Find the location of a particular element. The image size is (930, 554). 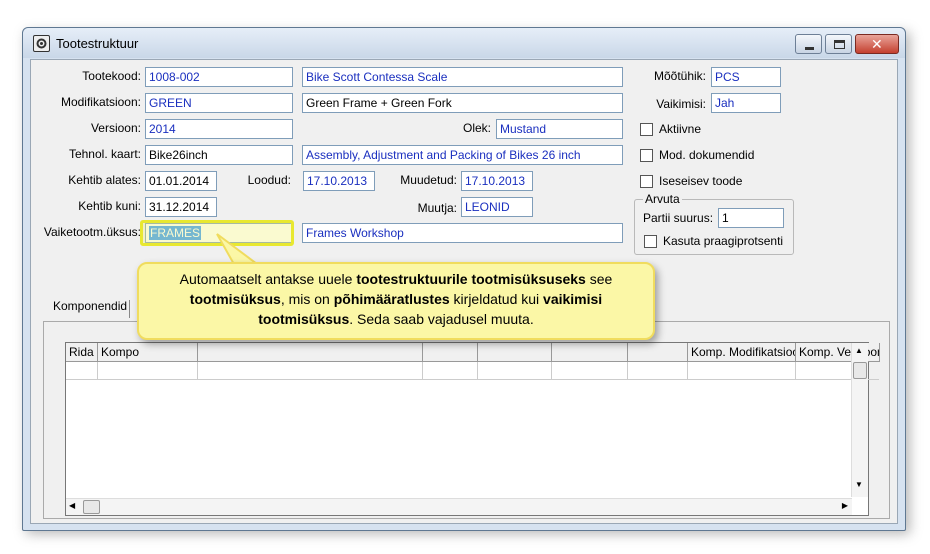

app-icon is located at coordinates (41, 43).